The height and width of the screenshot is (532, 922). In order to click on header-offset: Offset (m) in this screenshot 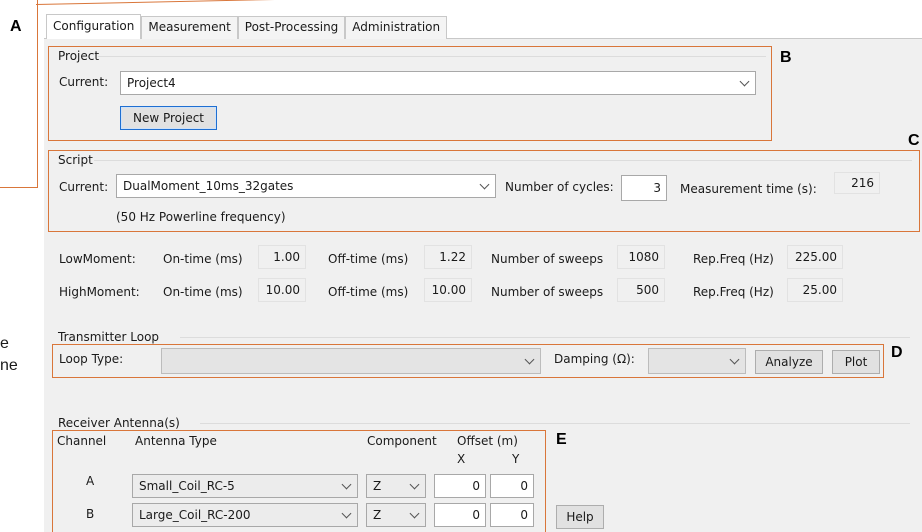, I will do `click(487, 441)`.